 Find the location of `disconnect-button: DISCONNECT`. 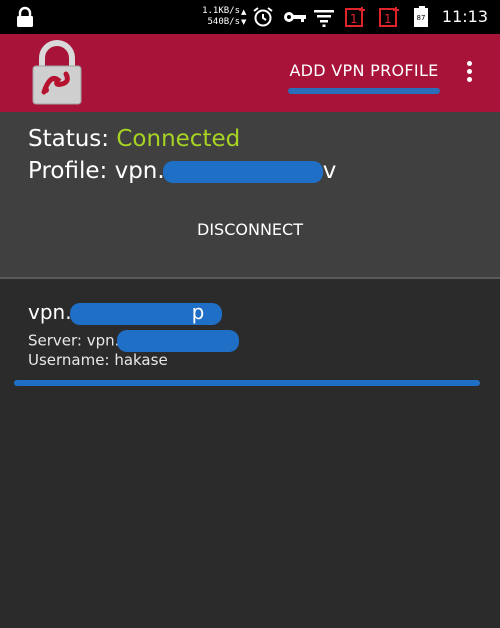

disconnect-button: DISCONNECT is located at coordinates (250, 232).